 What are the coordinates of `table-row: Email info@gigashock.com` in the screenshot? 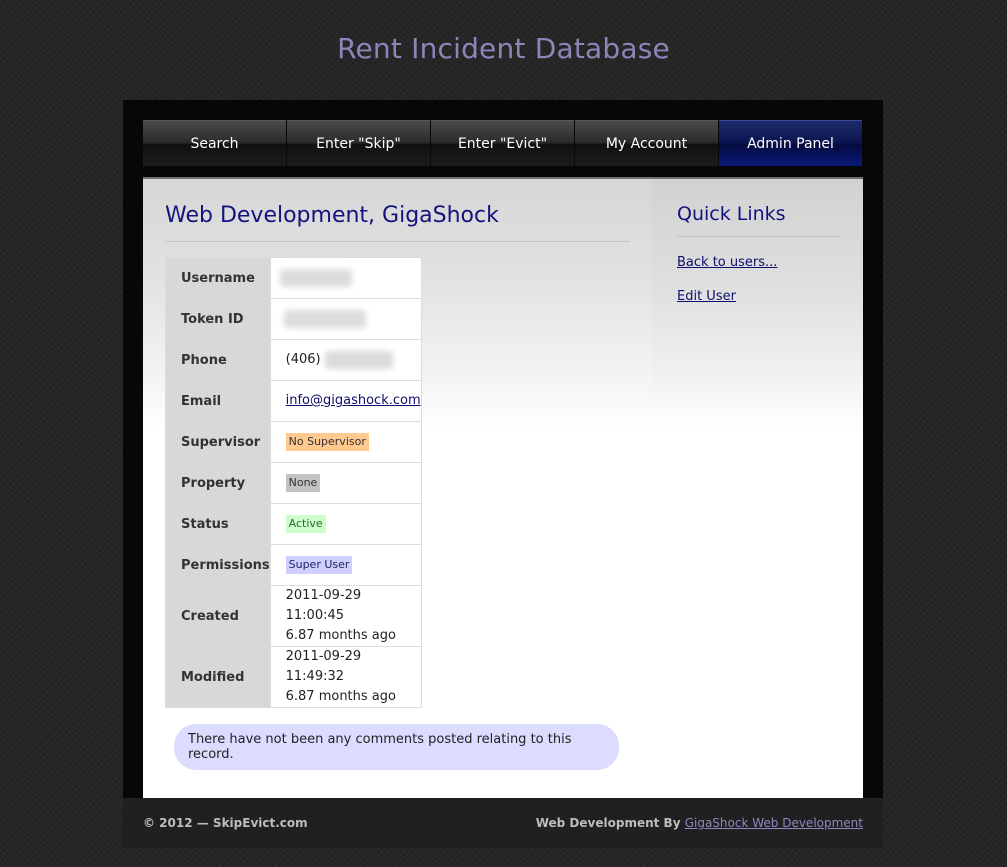 It's located at (294, 401).